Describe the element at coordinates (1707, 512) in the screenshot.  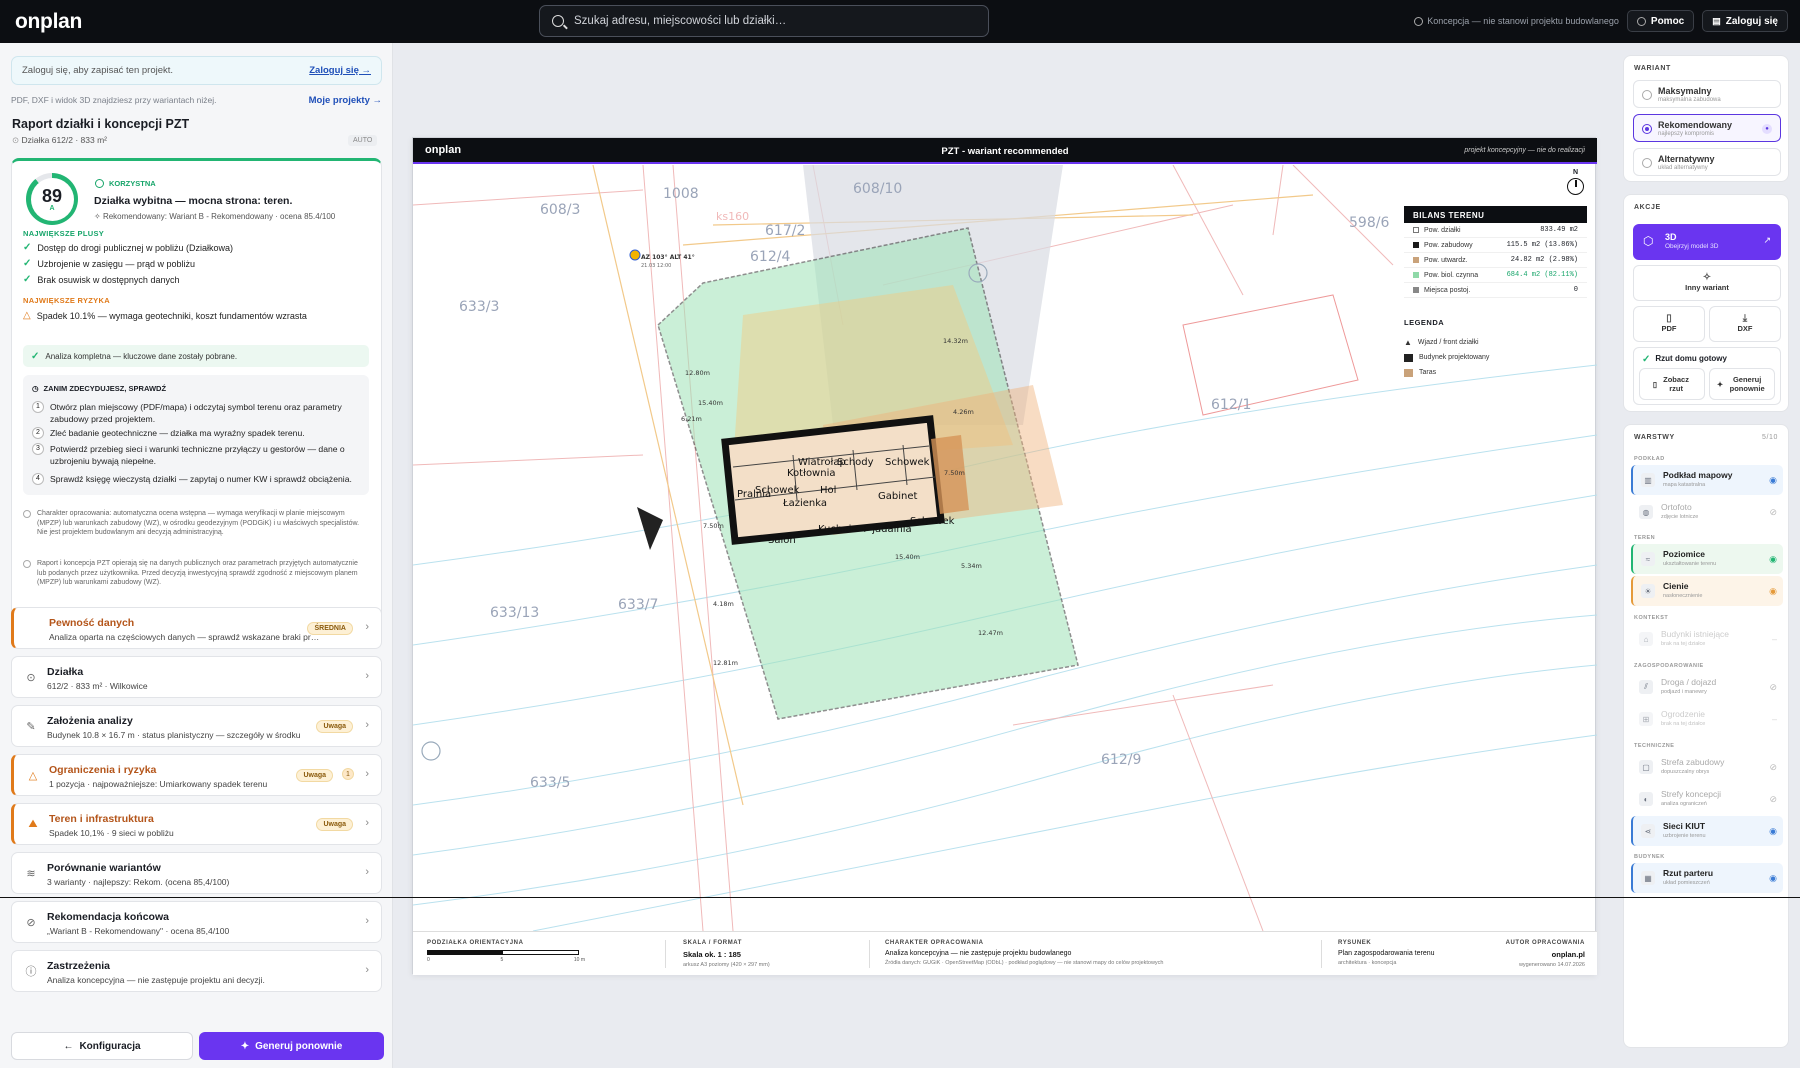
I see `layer-orthophoto: ◍ Ortofoto zdjęcie lotnicze ⊘` at that location.